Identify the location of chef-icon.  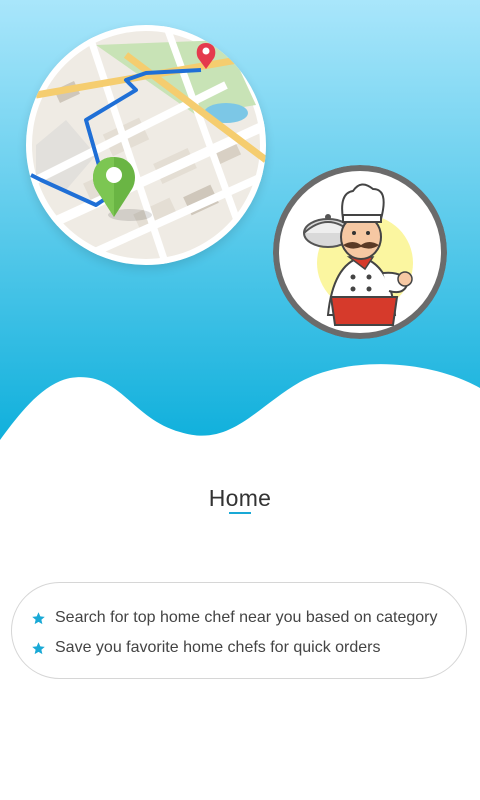
(360, 252).